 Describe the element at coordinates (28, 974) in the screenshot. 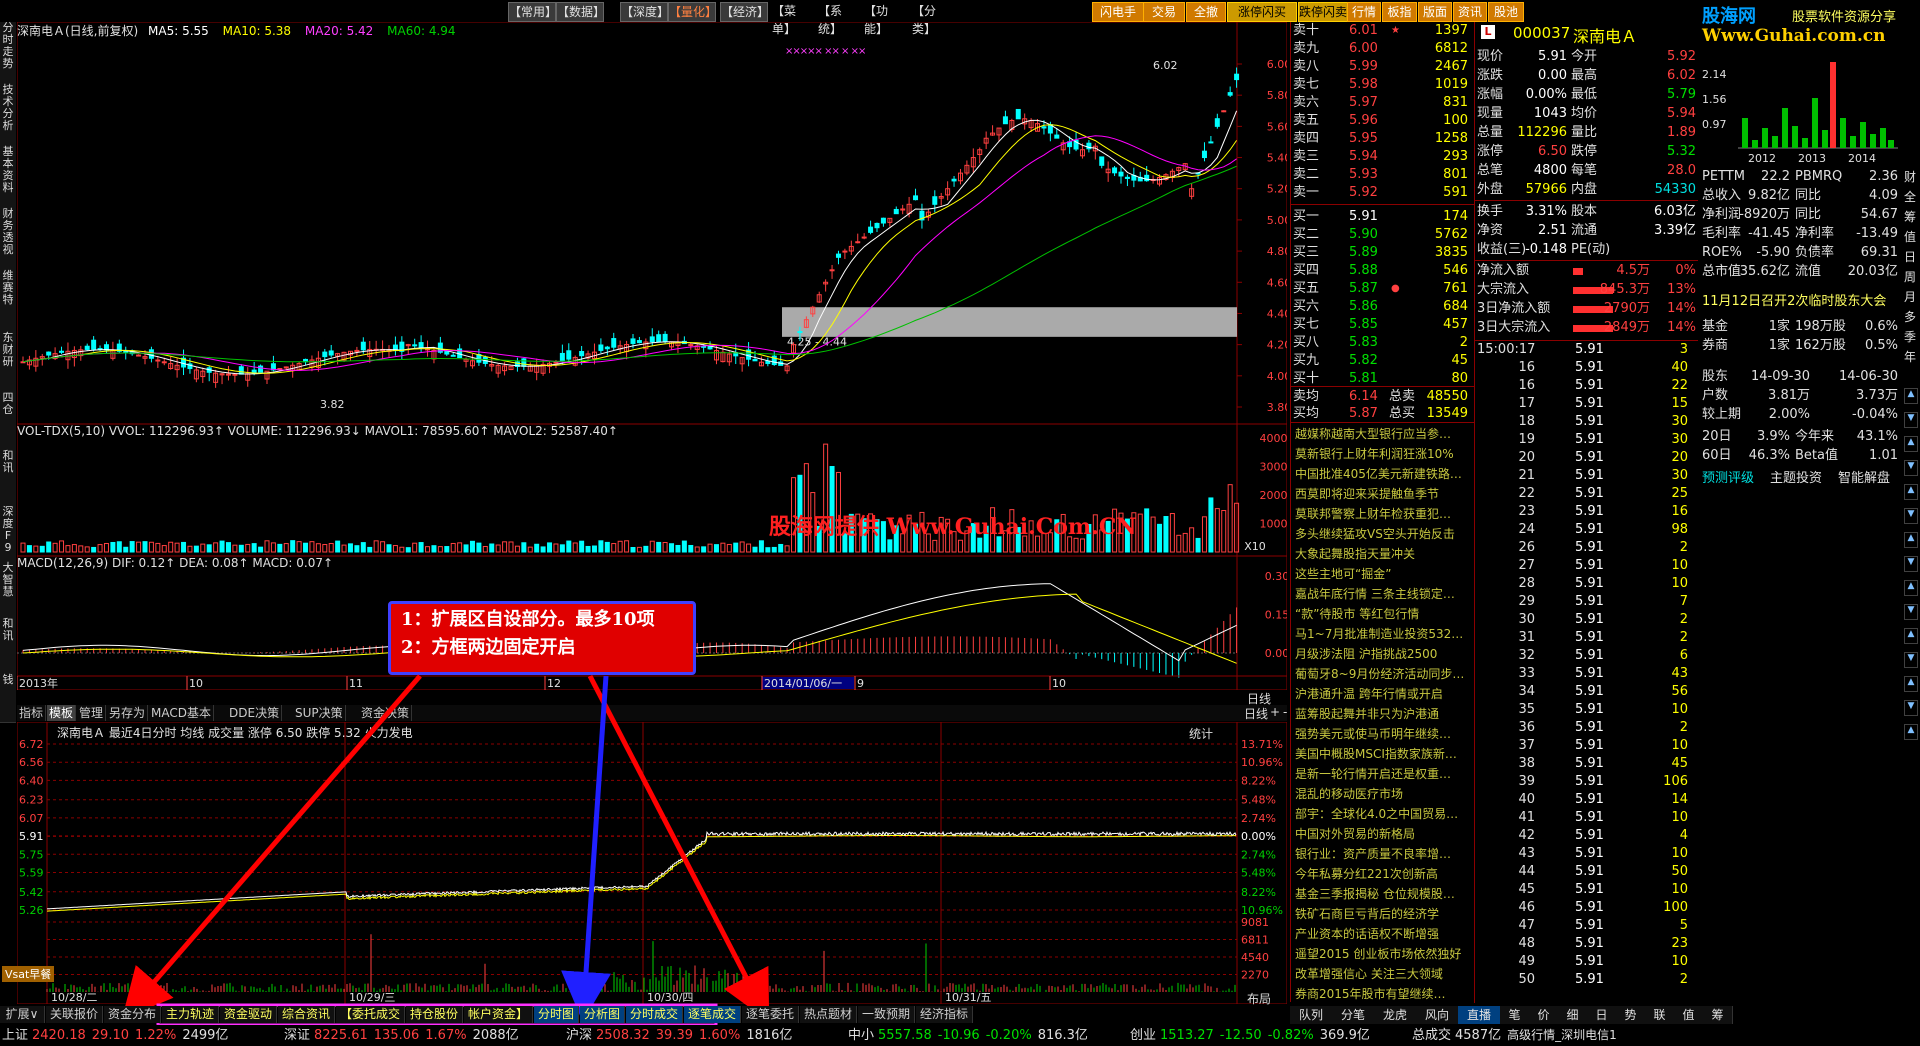

I see `vsat-label: Vsat早餐` at that location.